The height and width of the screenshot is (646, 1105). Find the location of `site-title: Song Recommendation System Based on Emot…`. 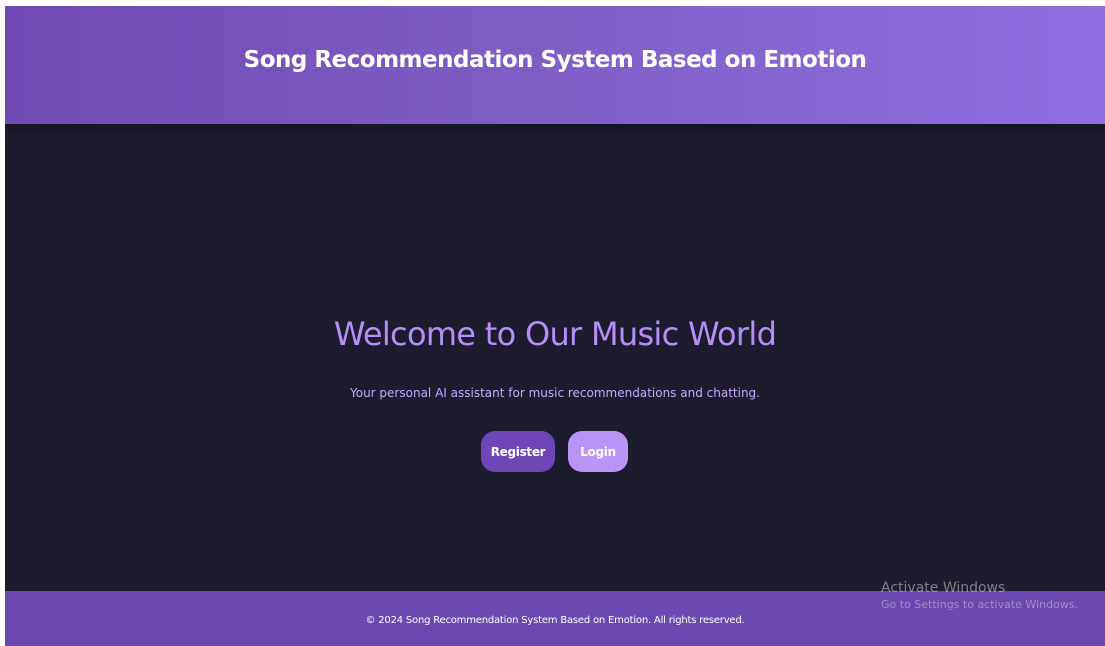

site-title: Song Recommendation System Based on Emot… is located at coordinates (555, 60).